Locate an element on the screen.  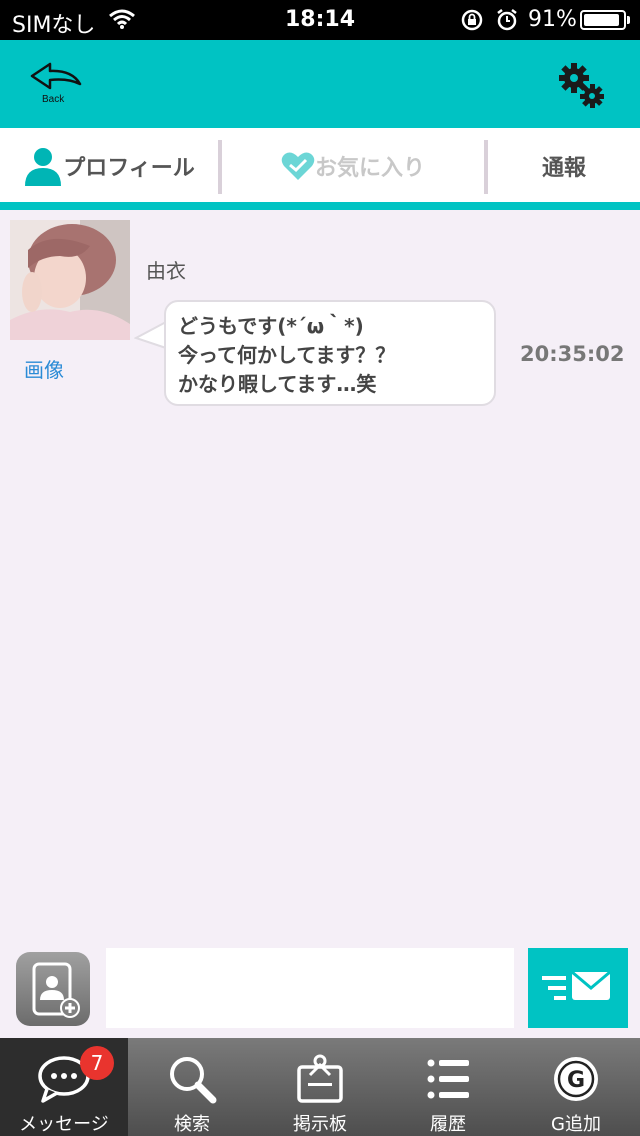
svg-text: G is located at coordinates (576, 1080).